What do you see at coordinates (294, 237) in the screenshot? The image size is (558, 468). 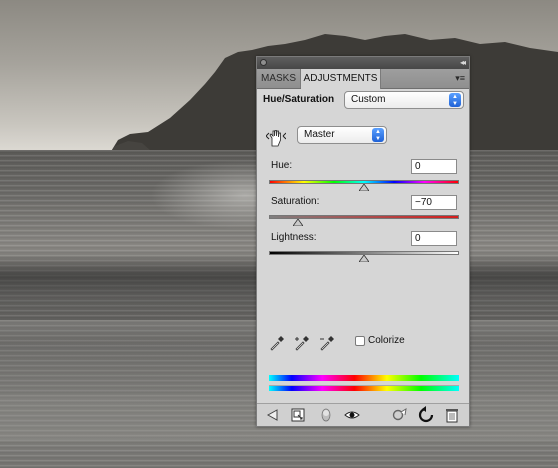 I see `lightness-label: Lightness:` at bounding box center [294, 237].